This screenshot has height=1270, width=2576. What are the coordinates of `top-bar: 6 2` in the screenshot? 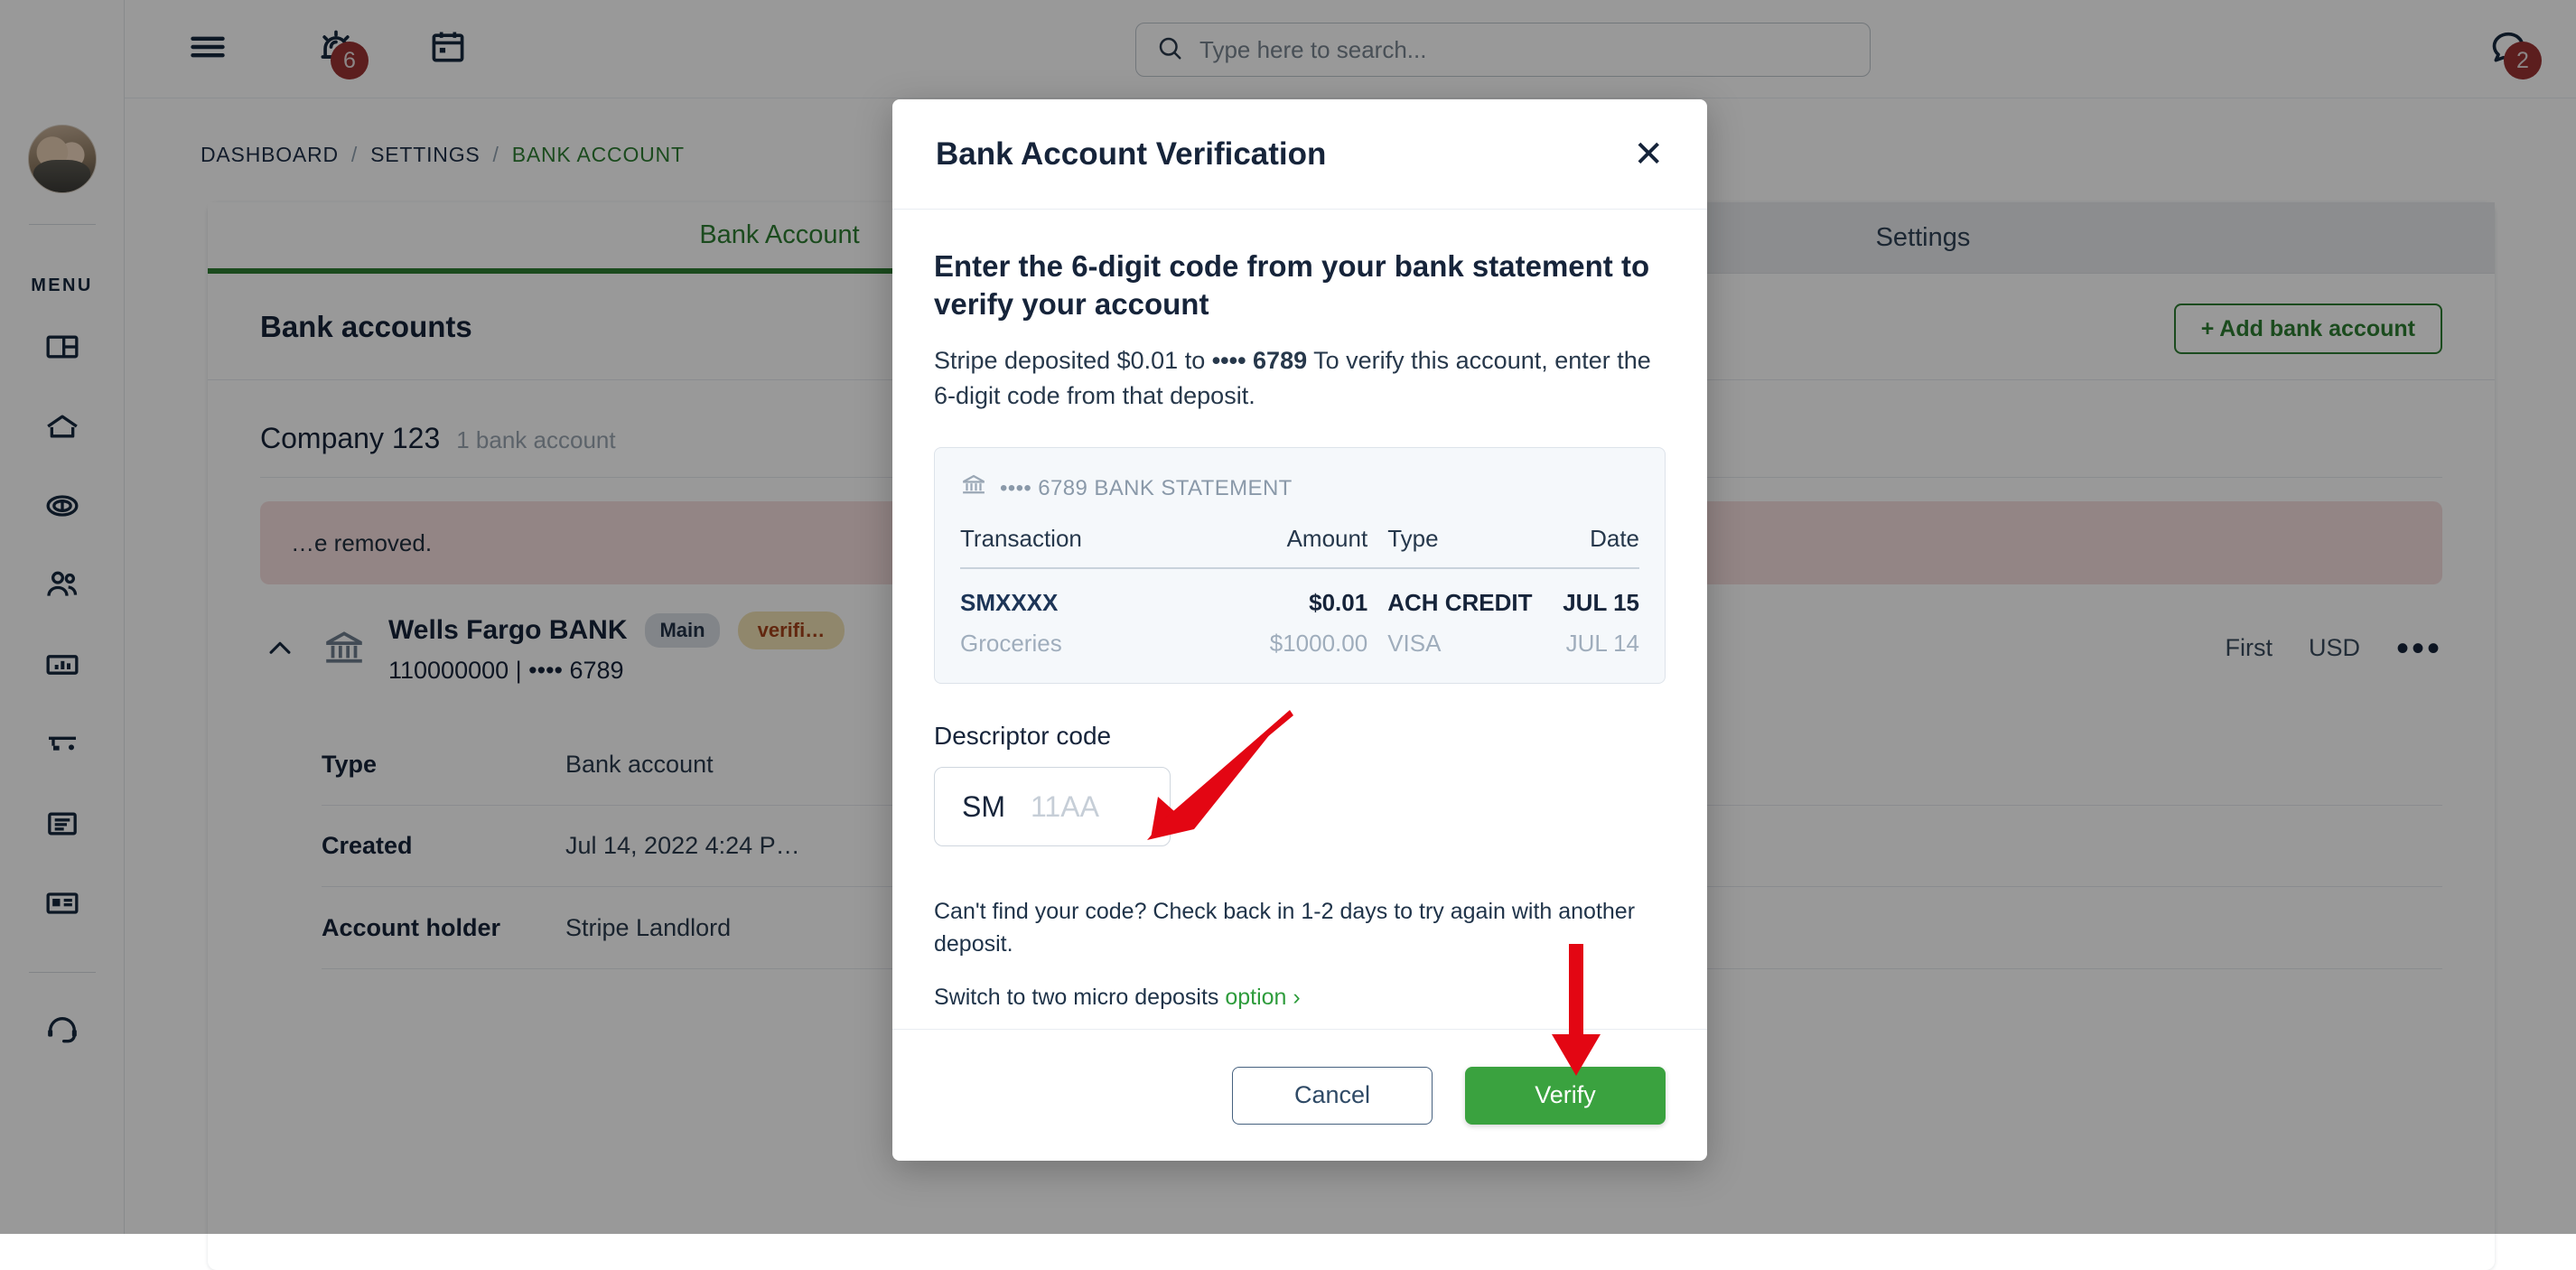 It's located at (1350, 49).